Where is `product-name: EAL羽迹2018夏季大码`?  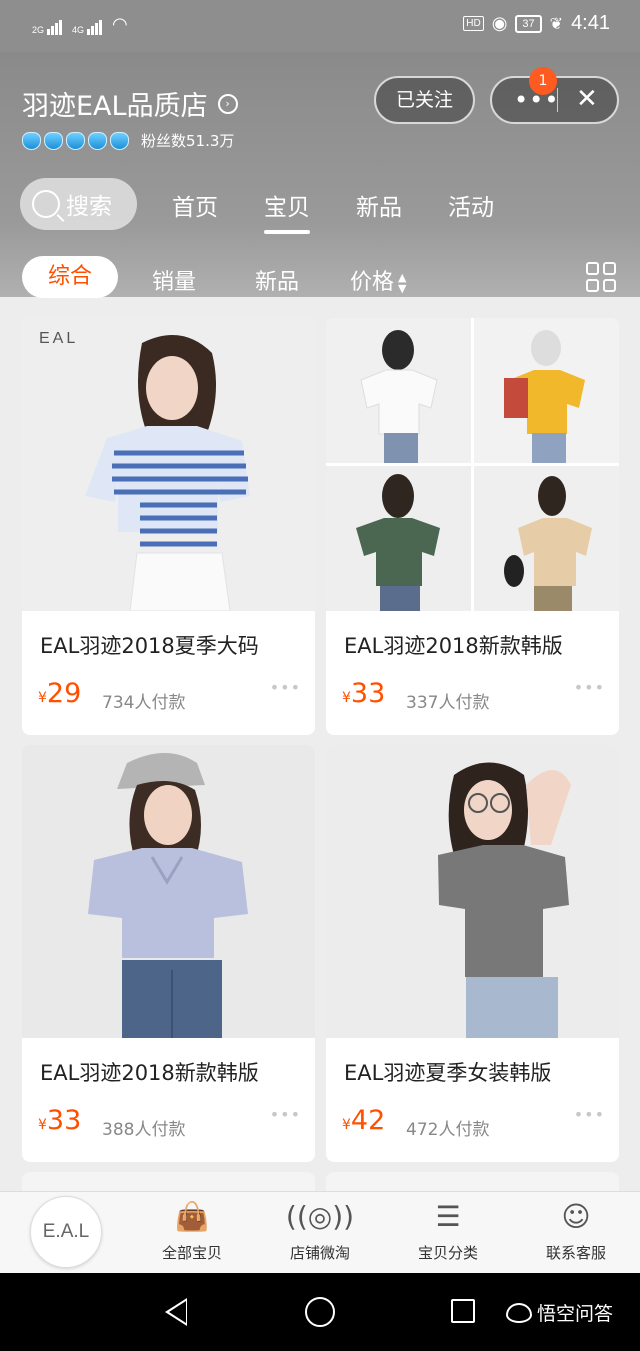
product-name: EAL羽迹2018夏季大码 is located at coordinates (149, 646).